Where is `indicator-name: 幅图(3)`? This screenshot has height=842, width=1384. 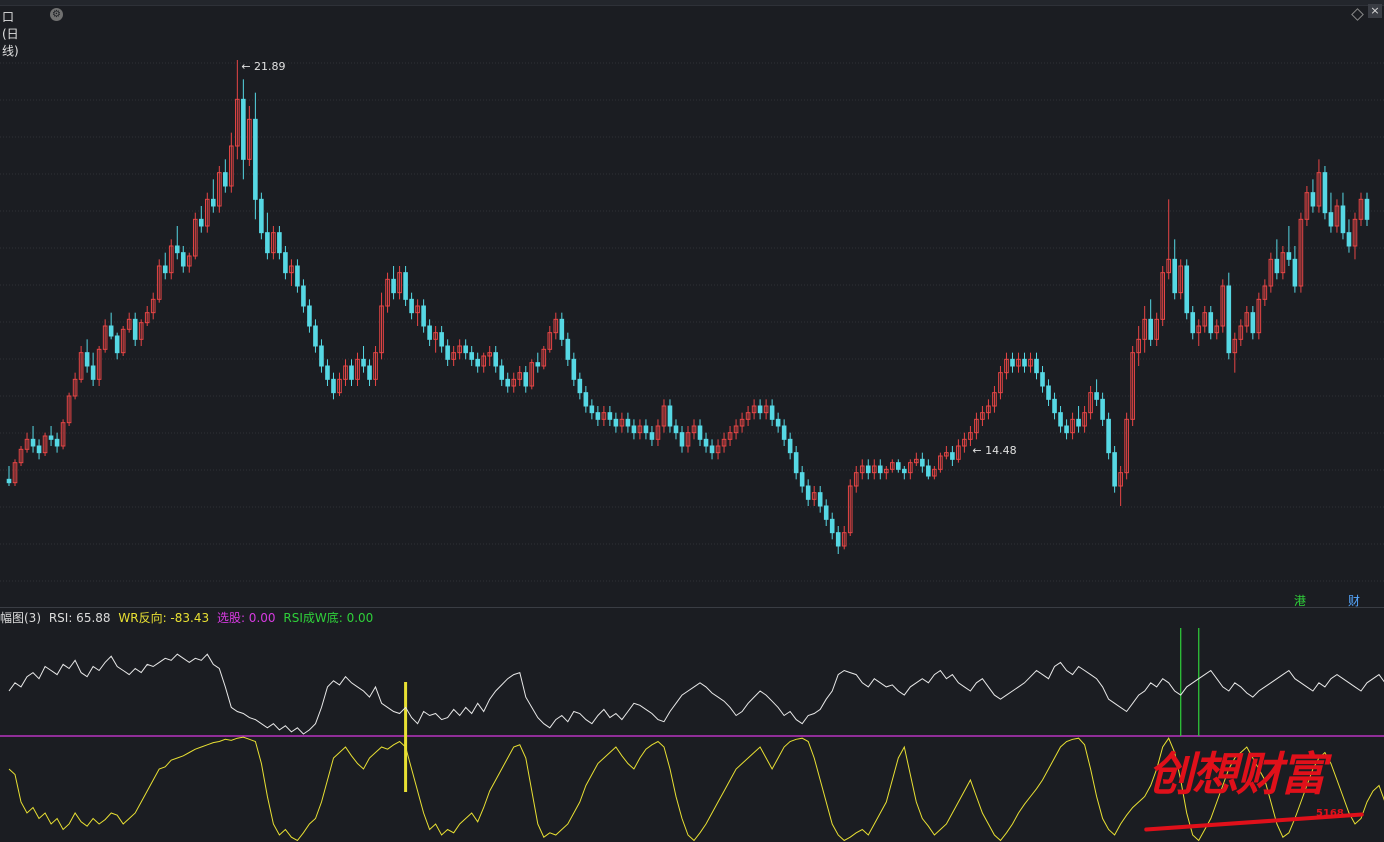 indicator-name: 幅图(3) is located at coordinates (20, 618).